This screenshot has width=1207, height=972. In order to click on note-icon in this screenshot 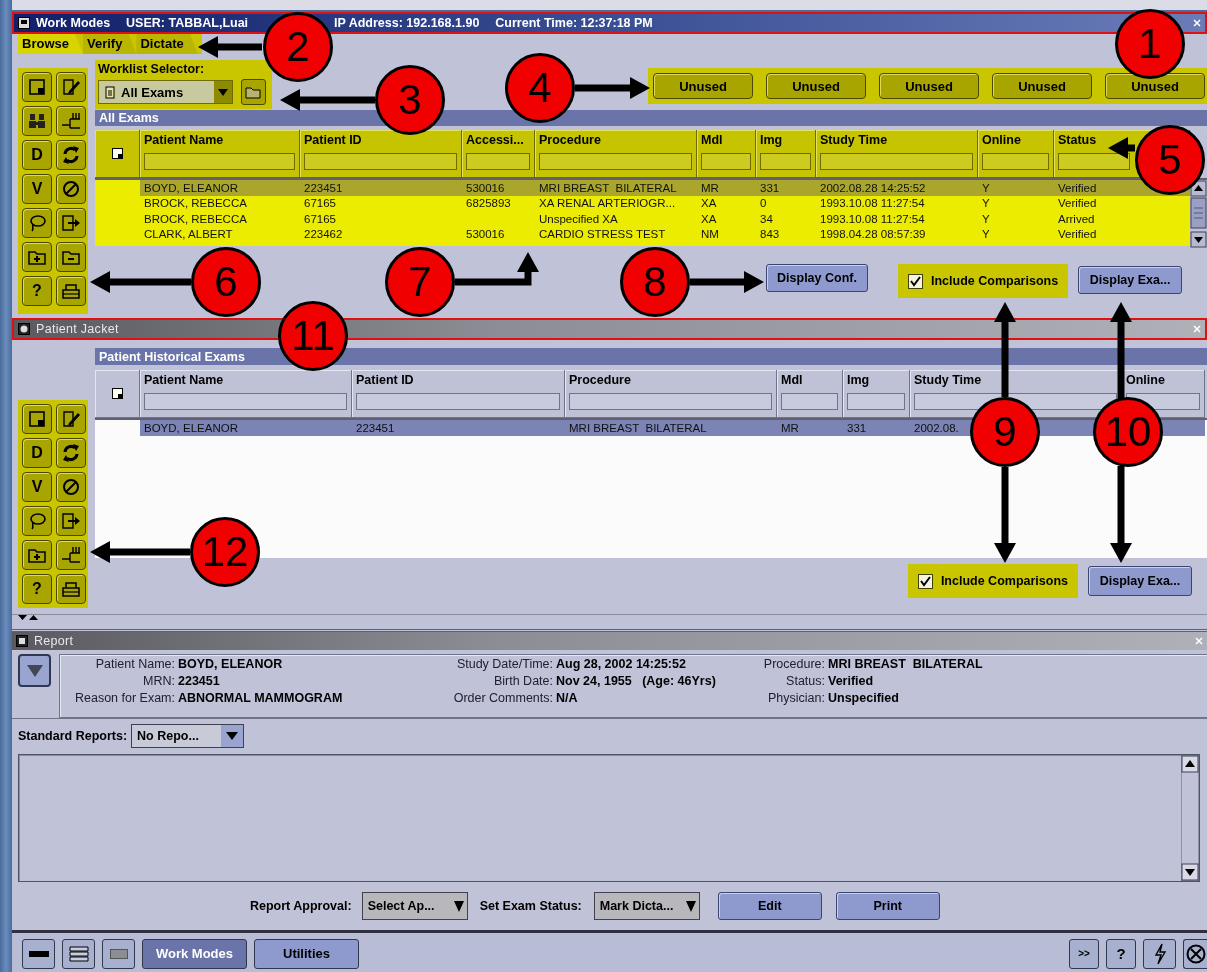, I will do `click(37, 87)`.